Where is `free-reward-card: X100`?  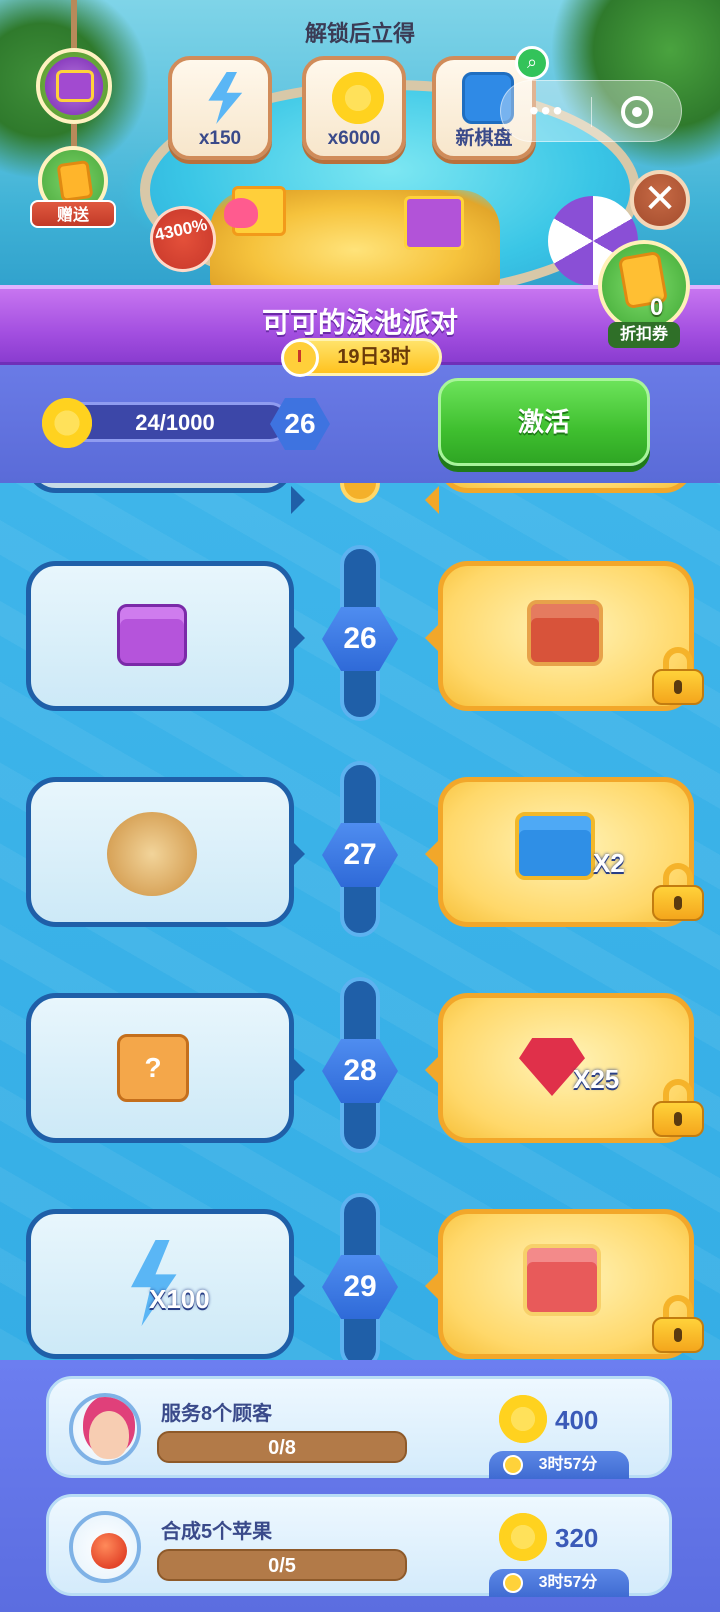
free-reward-card: X100 is located at coordinates (165, 1284).